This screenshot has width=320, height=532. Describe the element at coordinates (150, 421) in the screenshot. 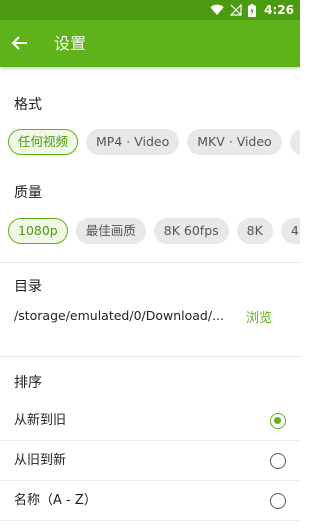

I see `sort-option-newest-first: 从新到旧` at that location.